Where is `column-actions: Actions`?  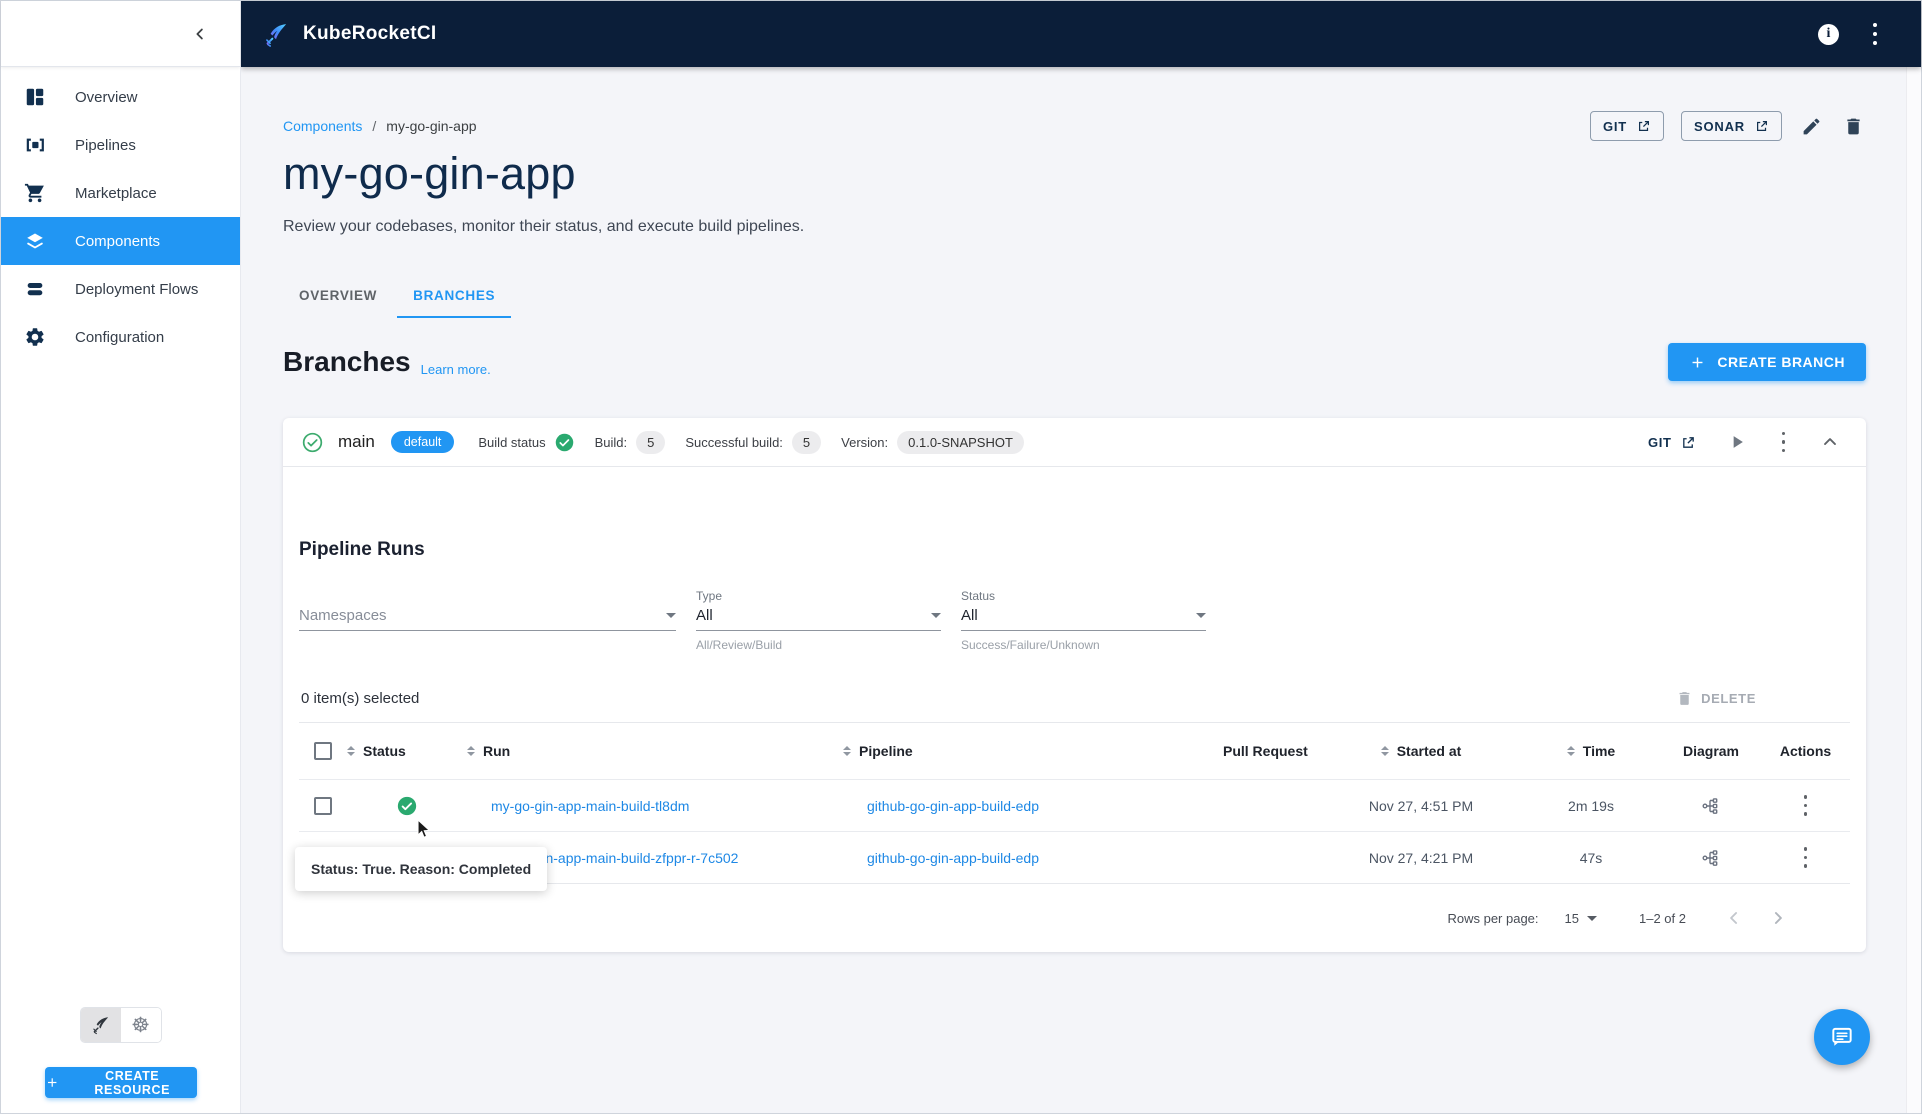
column-actions: Actions is located at coordinates (1805, 751).